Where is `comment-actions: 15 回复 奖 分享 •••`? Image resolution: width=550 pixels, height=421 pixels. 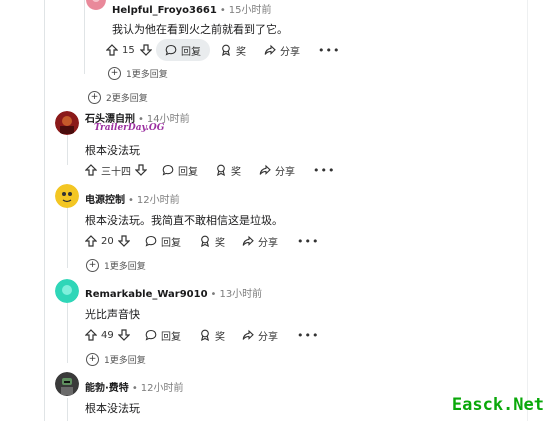 comment-actions: 15 回复 奖 分享 ••• is located at coordinates (222, 50).